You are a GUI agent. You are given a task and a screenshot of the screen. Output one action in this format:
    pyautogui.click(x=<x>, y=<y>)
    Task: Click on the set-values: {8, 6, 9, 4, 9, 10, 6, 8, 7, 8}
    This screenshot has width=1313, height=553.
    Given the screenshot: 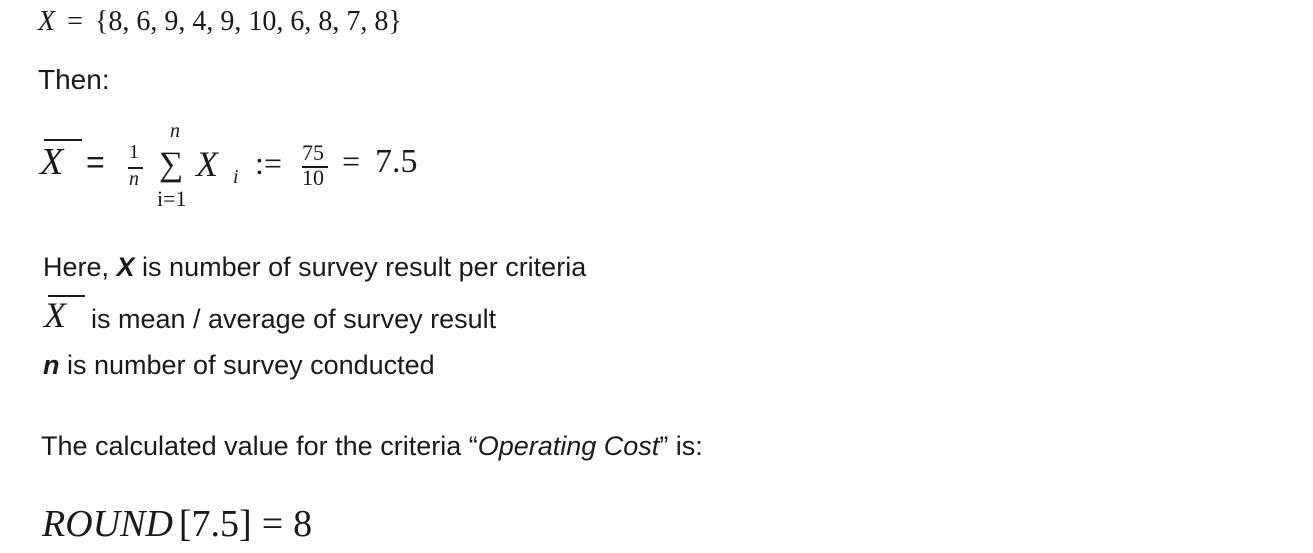 What is the action you would take?
    pyautogui.click(x=248, y=21)
    